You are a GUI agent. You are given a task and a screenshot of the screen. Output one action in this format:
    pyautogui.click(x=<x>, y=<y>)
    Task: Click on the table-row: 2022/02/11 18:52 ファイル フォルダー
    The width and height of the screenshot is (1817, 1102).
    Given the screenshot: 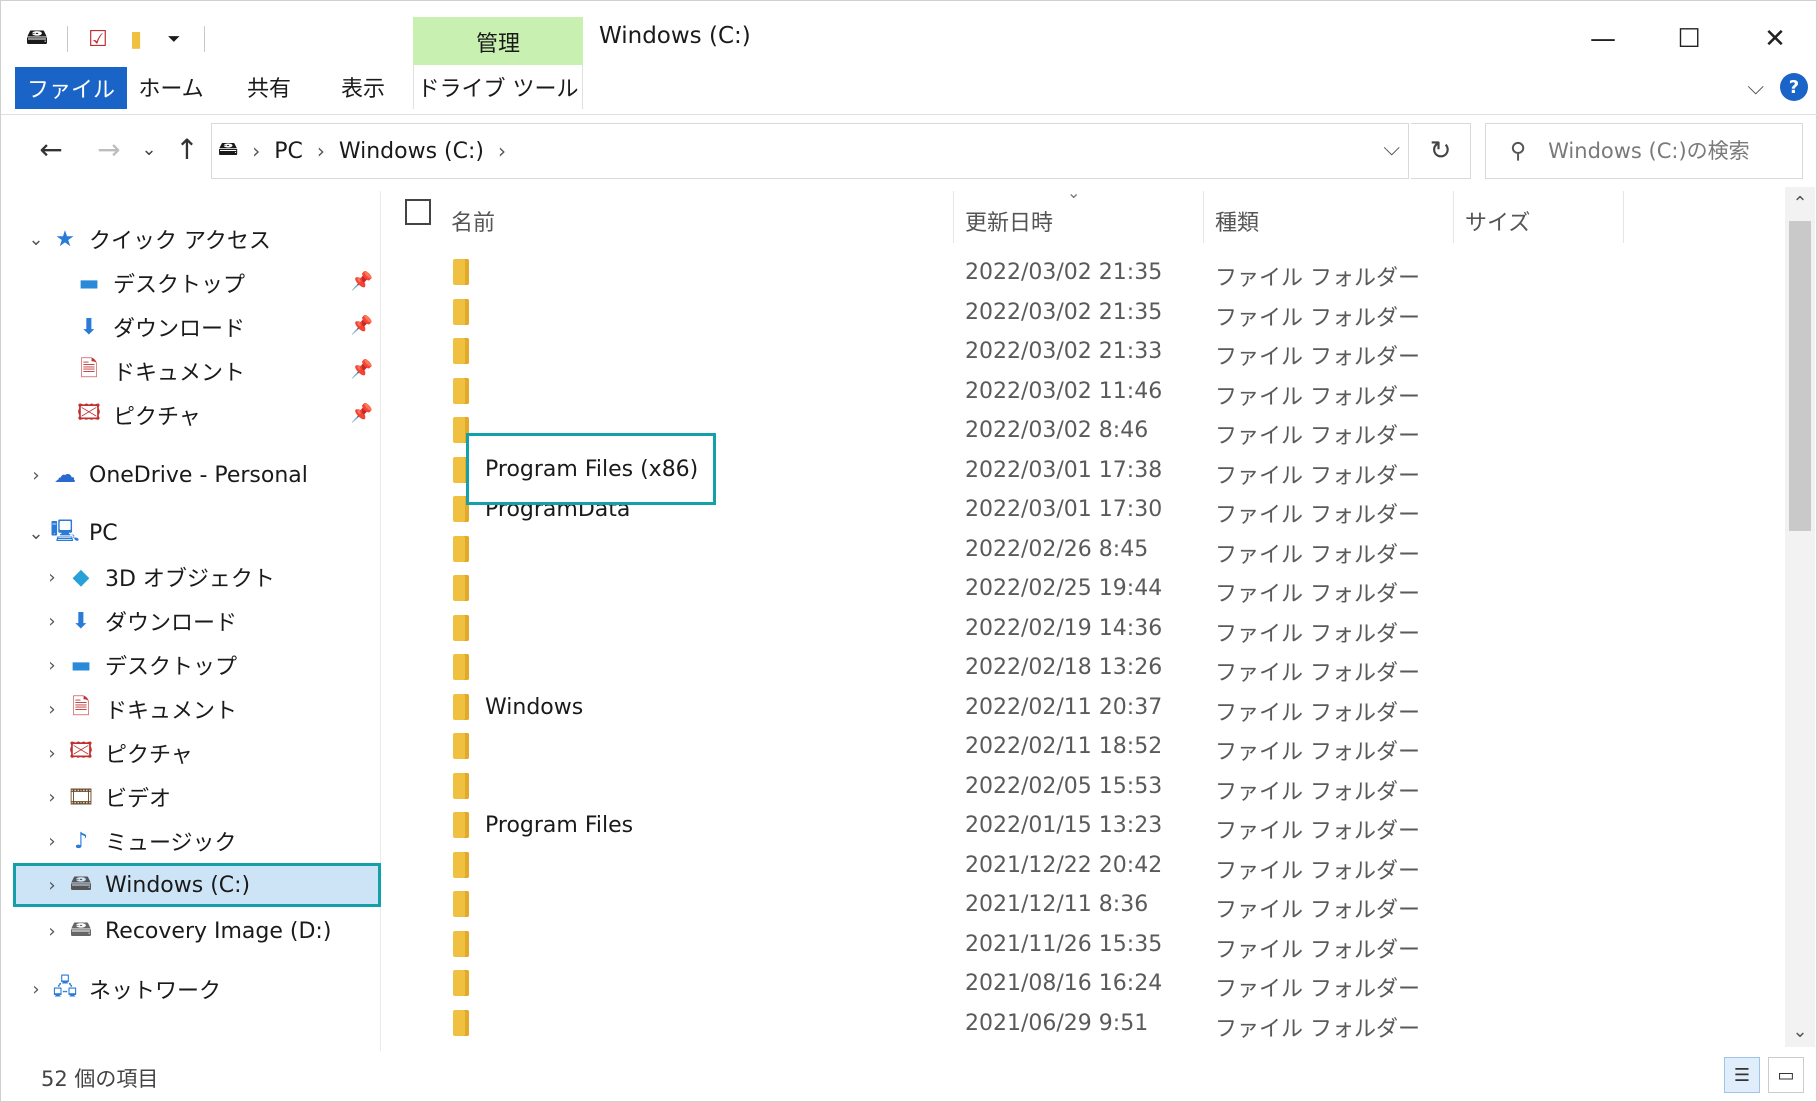 What is the action you would take?
    pyautogui.click(x=1085, y=747)
    